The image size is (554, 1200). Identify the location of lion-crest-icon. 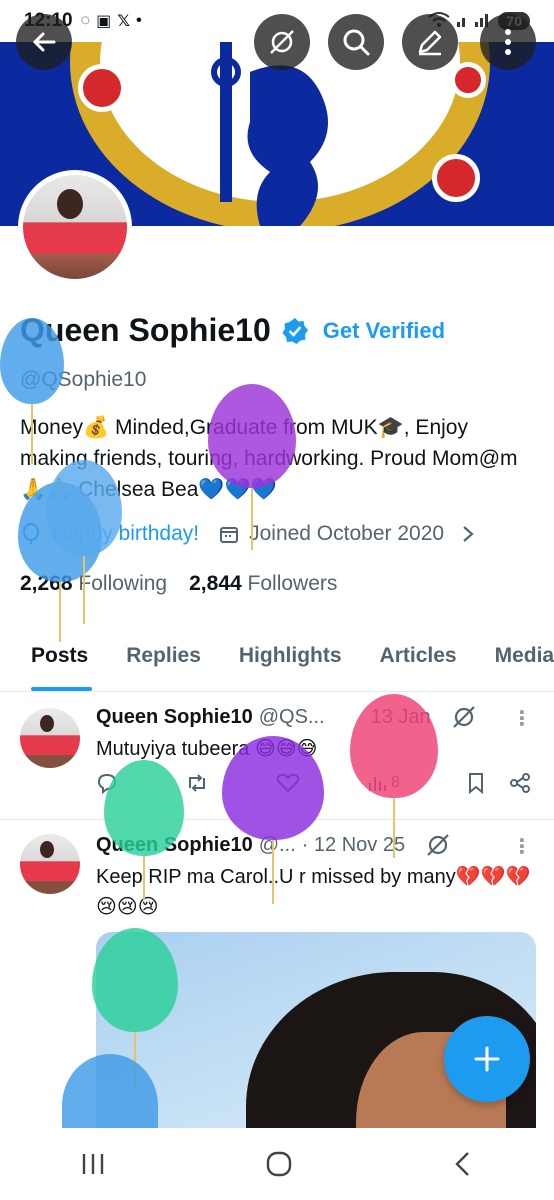
(269, 134).